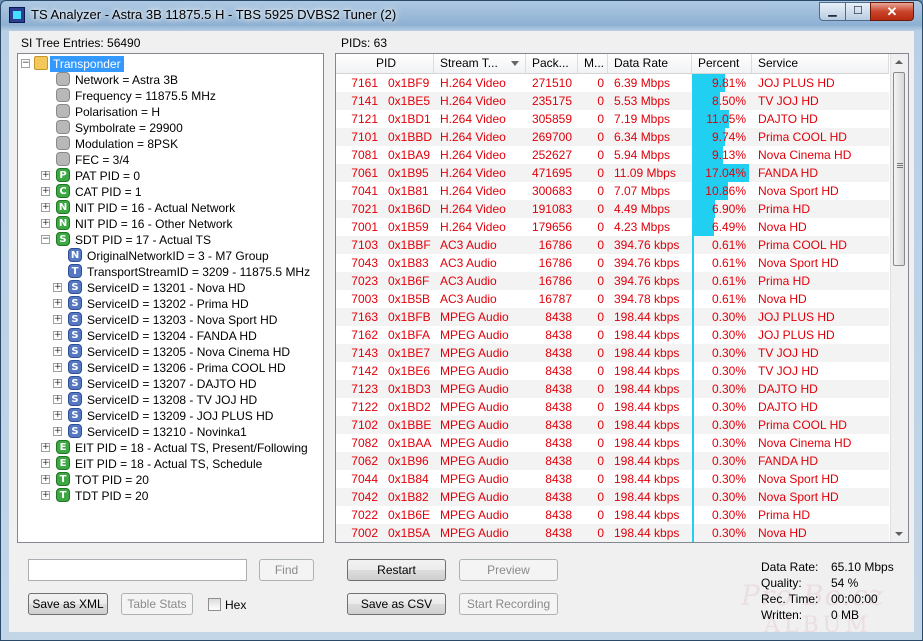 Image resolution: width=923 pixels, height=641 pixels. Describe the element at coordinates (170, 112) in the screenshot. I see `tree-node: Polarisation = H` at that location.